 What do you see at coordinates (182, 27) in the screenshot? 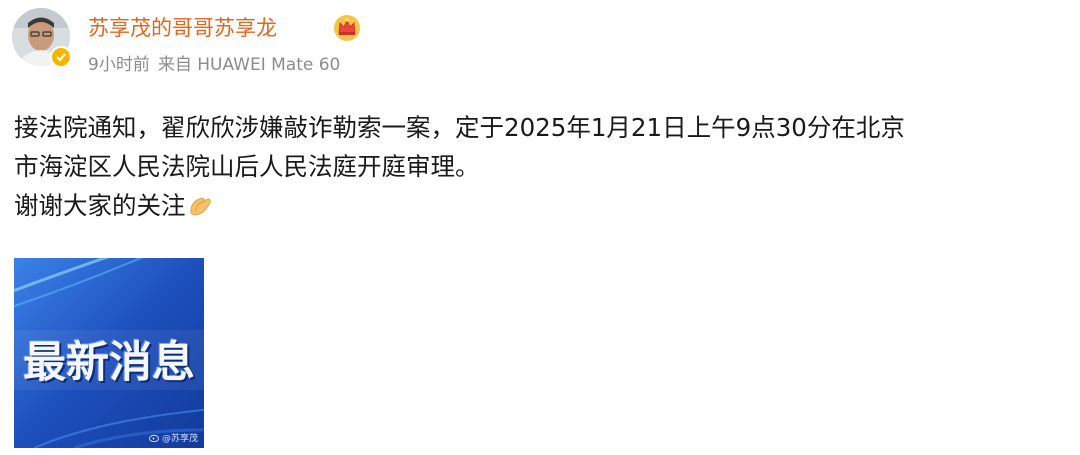
I see `author-name: 苏享茂的哥哥苏享龙` at bounding box center [182, 27].